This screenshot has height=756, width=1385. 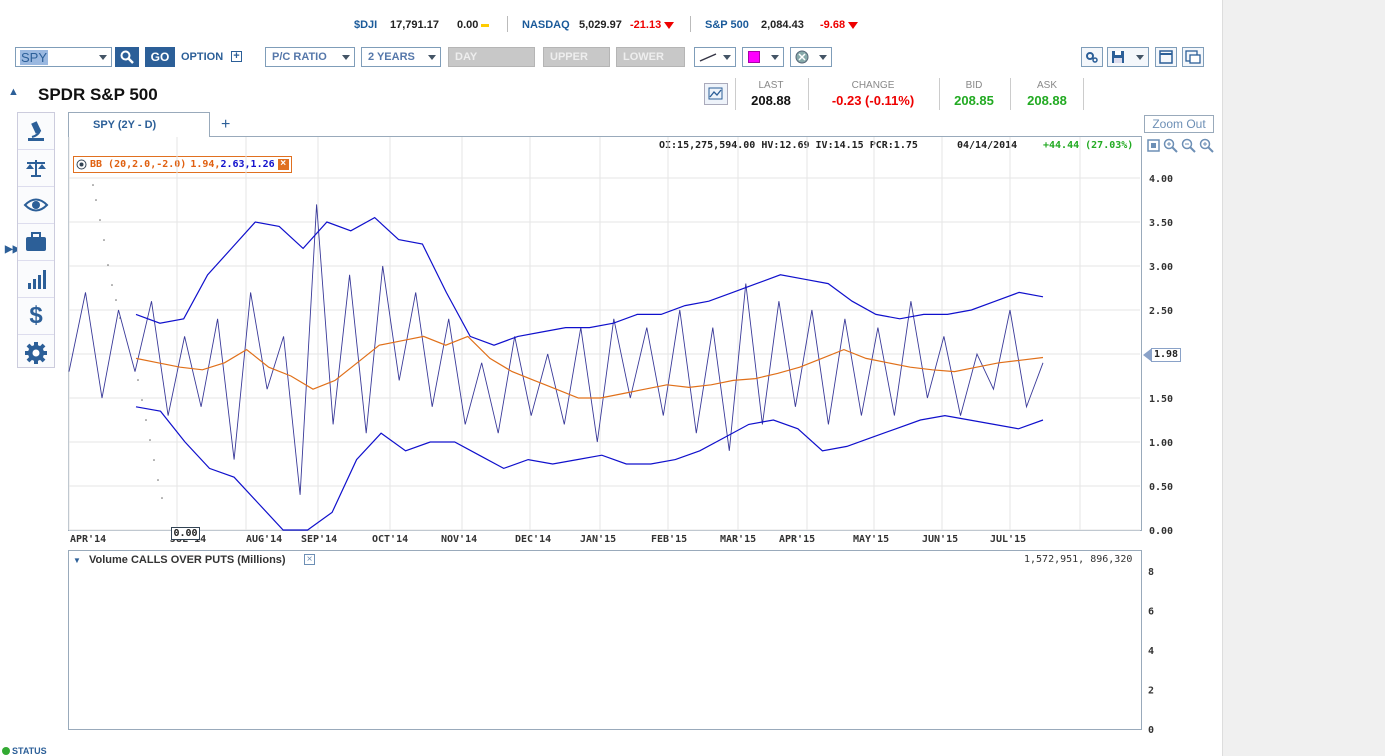 What do you see at coordinates (1303, 378) in the screenshot?
I see `page-margin` at bounding box center [1303, 378].